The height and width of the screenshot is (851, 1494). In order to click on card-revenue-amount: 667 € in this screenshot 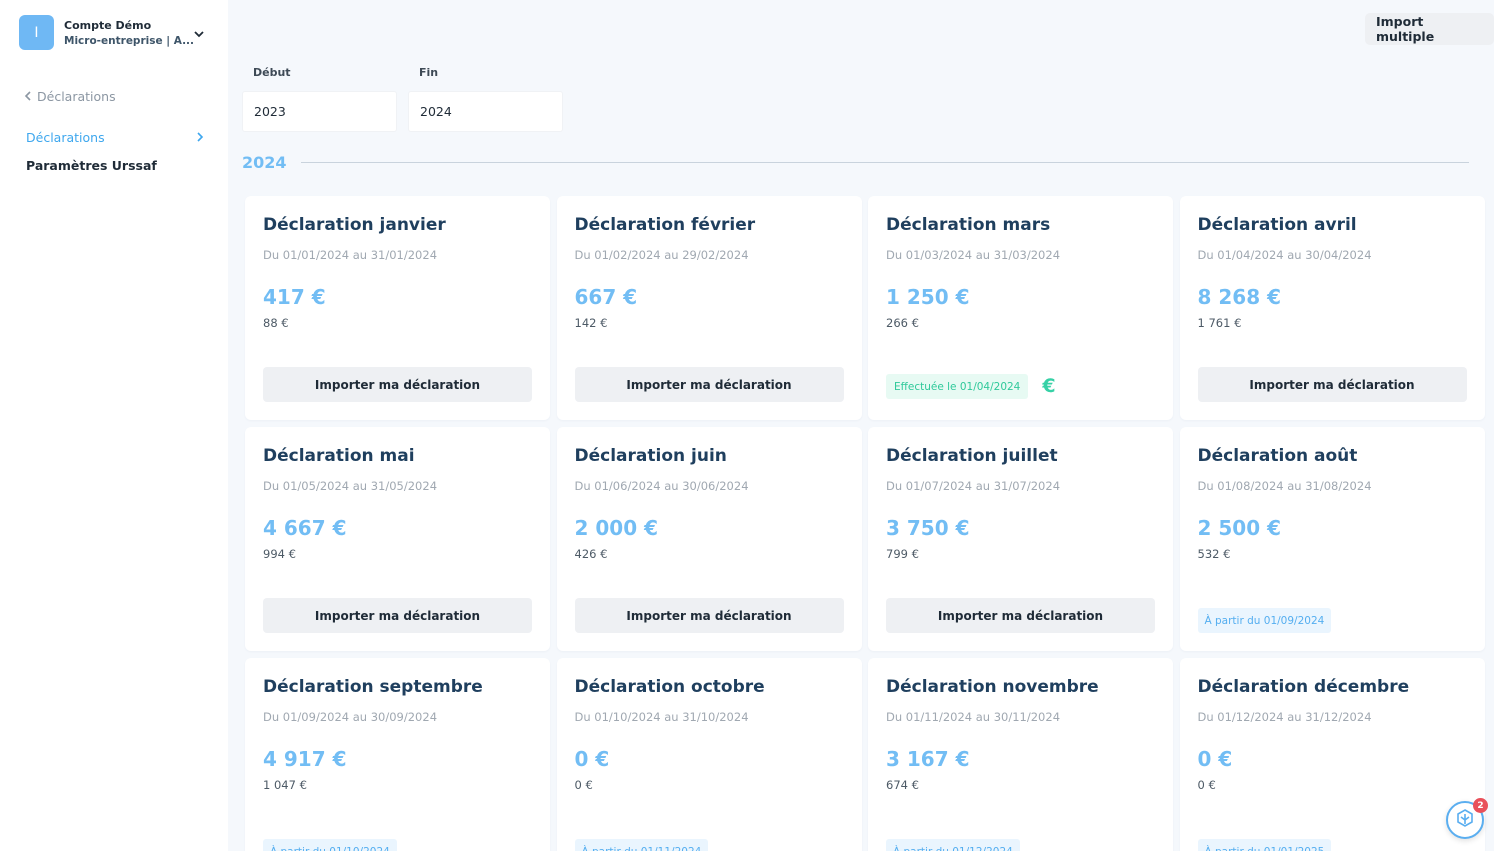, I will do `click(606, 297)`.